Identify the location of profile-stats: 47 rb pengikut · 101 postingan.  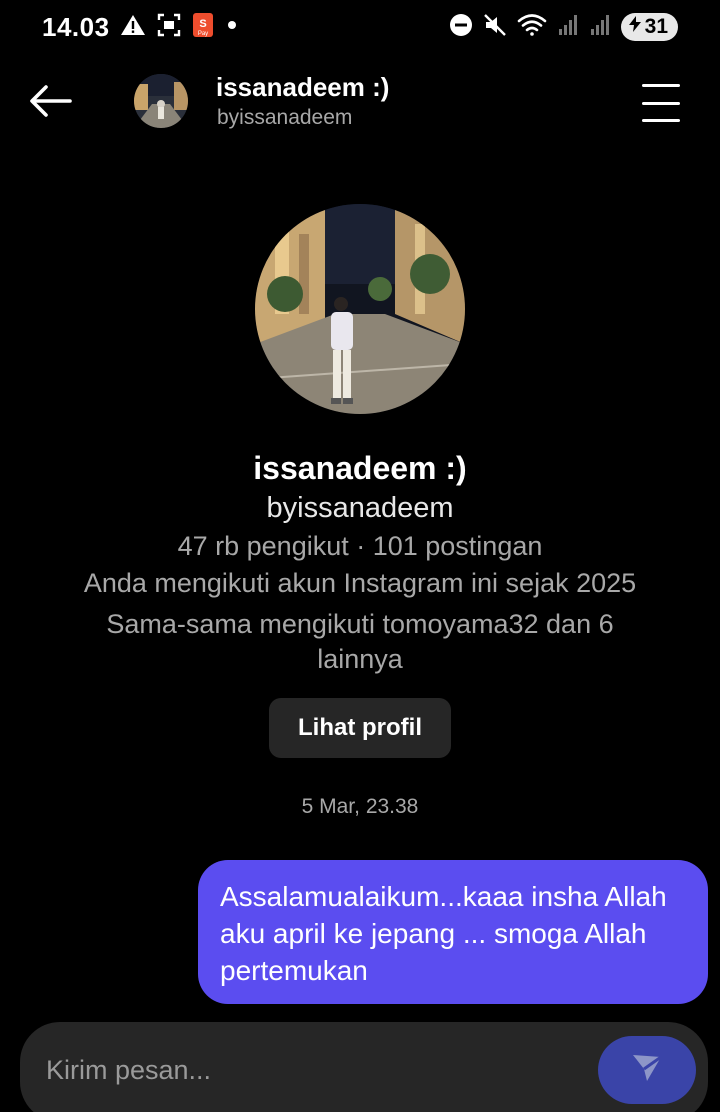
(360, 546).